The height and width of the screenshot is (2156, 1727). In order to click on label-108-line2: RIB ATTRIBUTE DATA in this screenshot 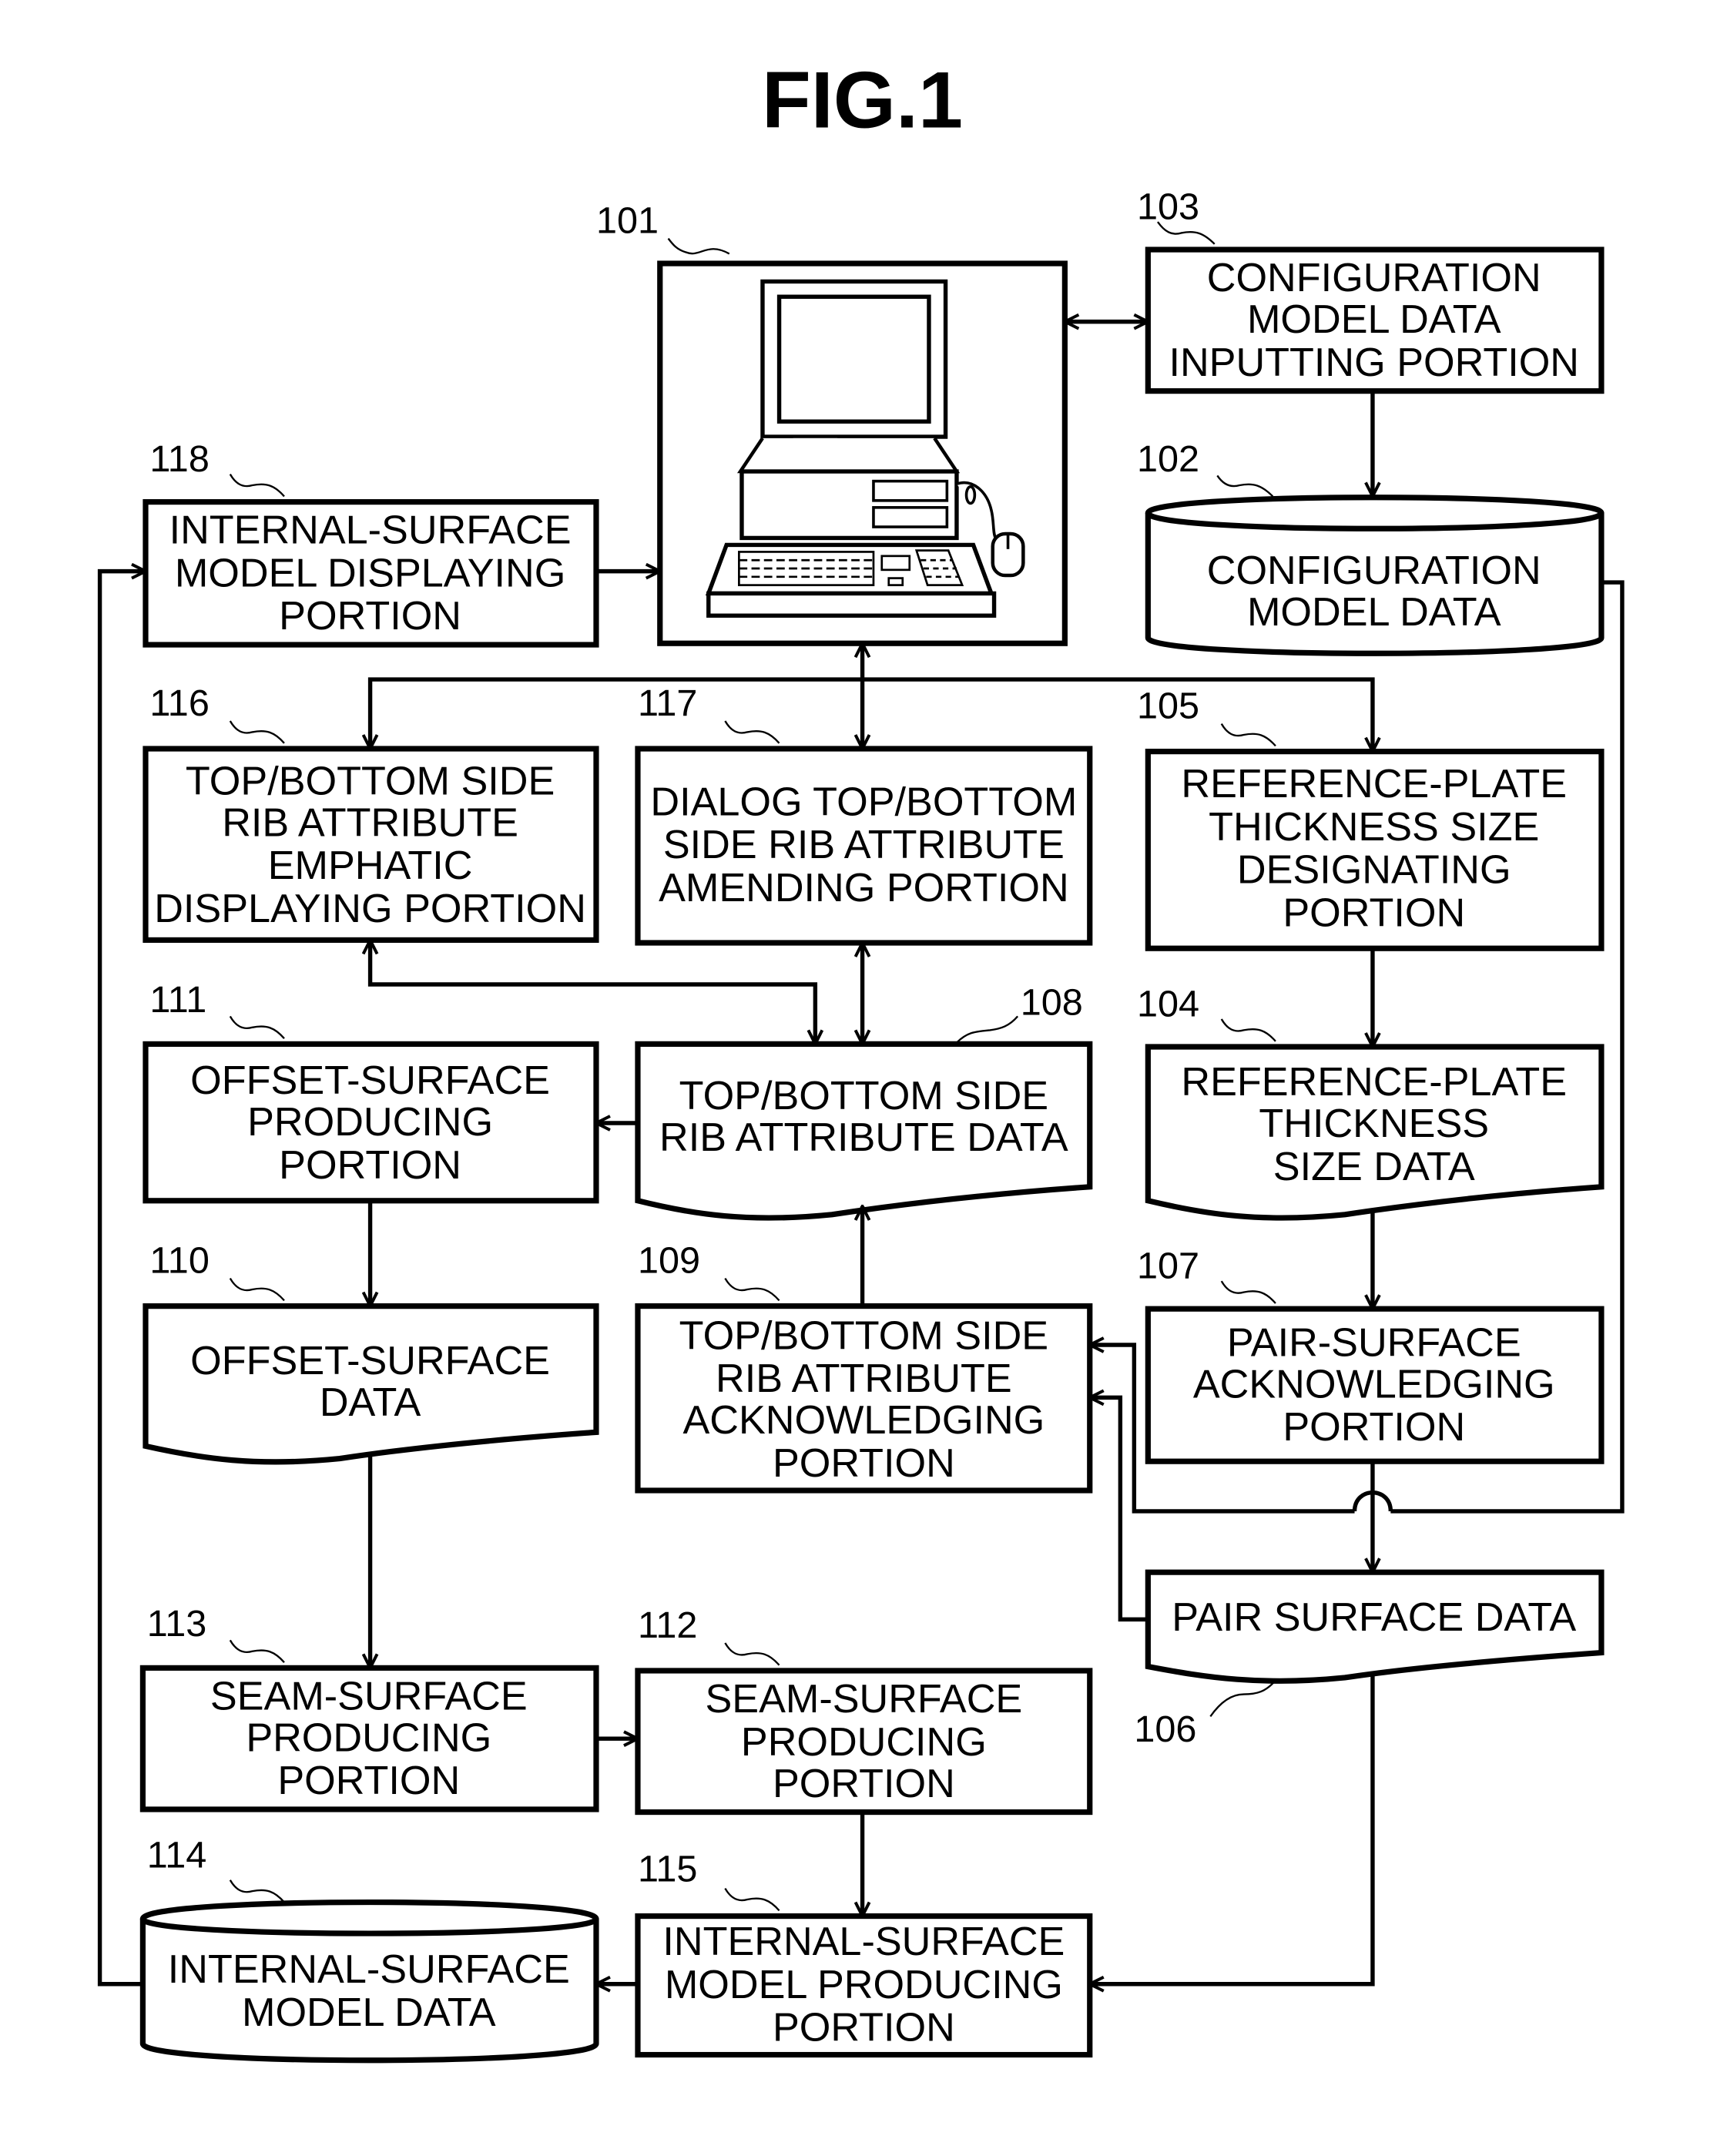, I will do `click(863, 1137)`.